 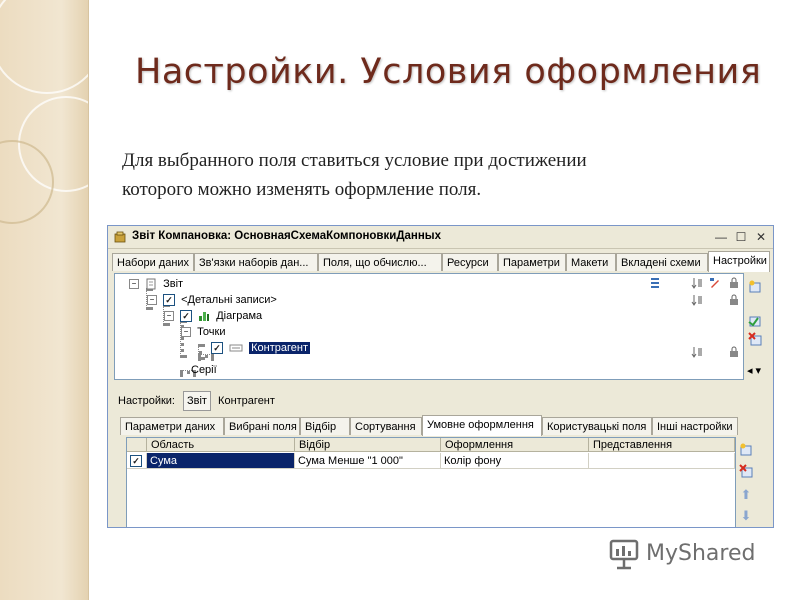 I want to click on myshared-watermark: MyShared, so click(x=691, y=555).